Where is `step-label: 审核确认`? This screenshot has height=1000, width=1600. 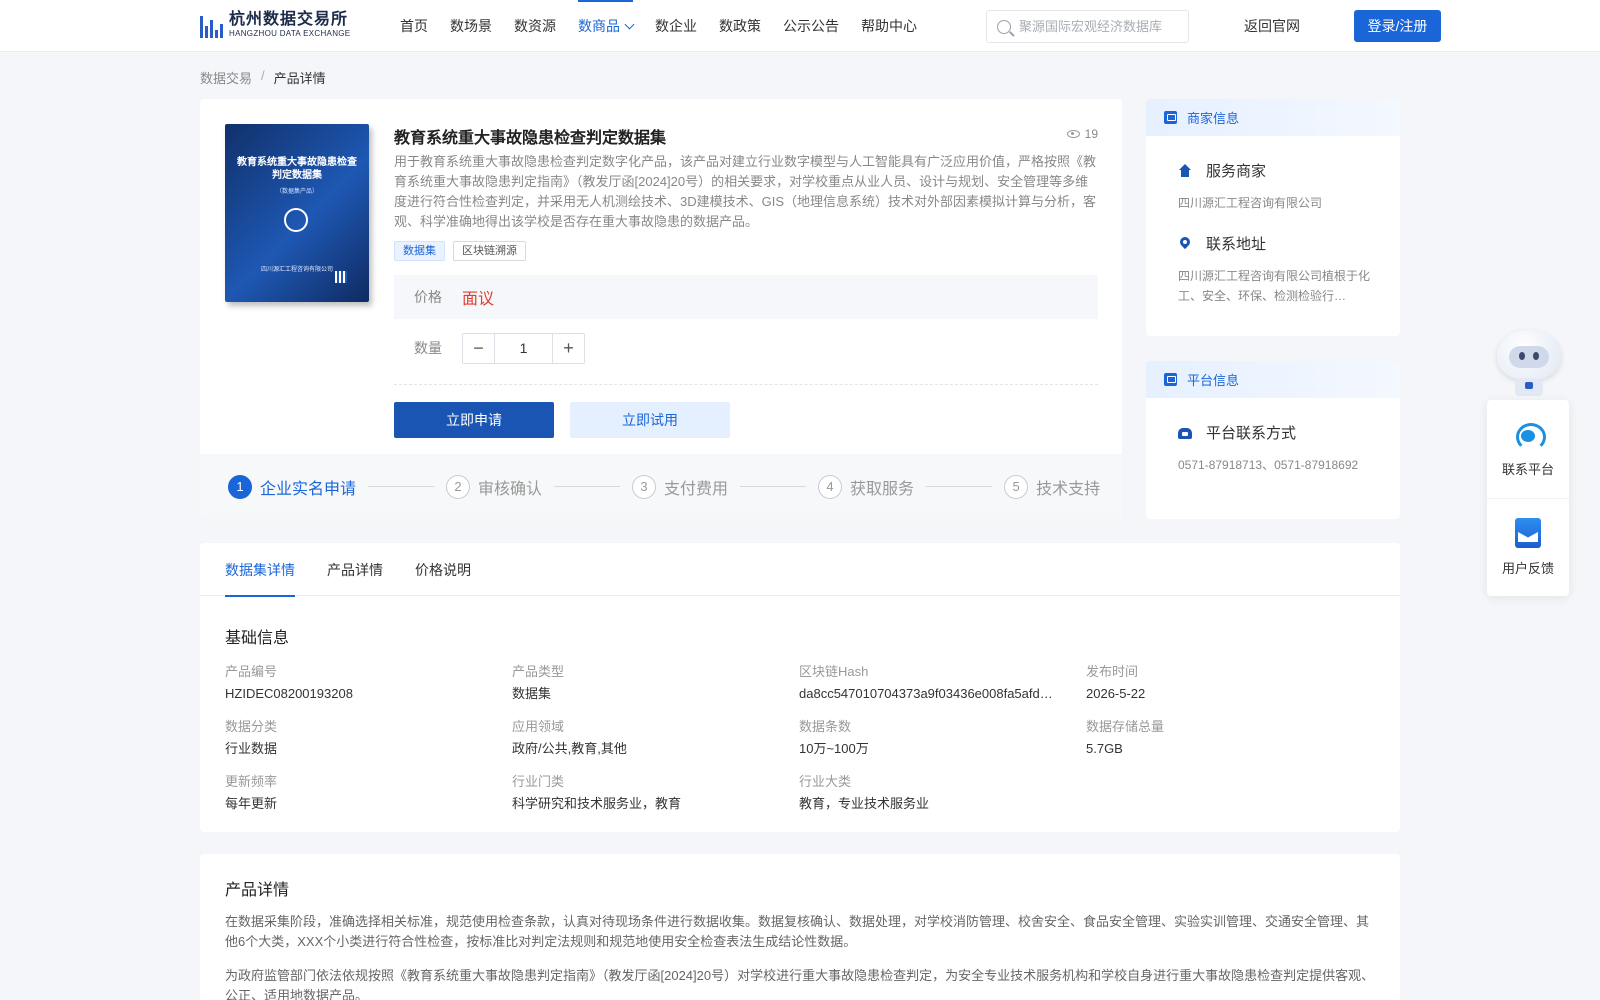
step-label: 审核确认 is located at coordinates (510, 489).